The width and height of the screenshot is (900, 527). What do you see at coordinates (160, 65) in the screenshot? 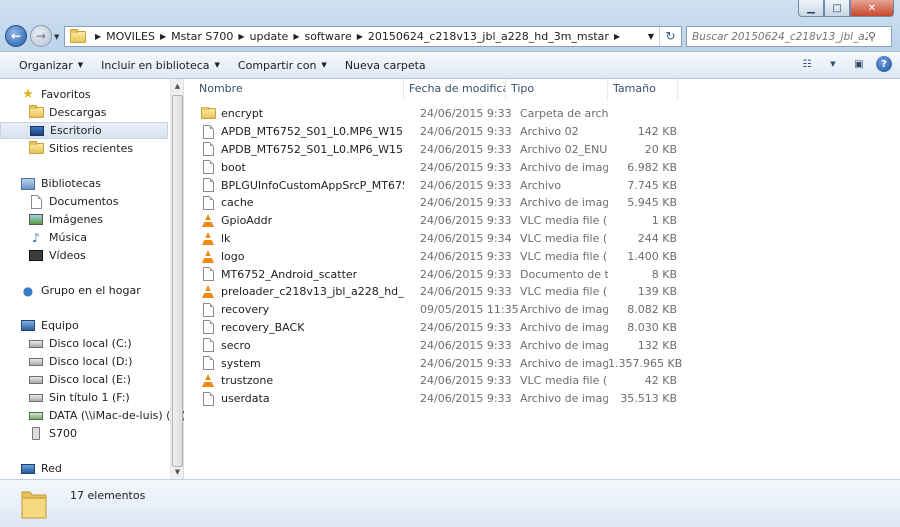
I see `incluir-biblioteca-button: Incluir en biblioteca ▼` at bounding box center [160, 65].